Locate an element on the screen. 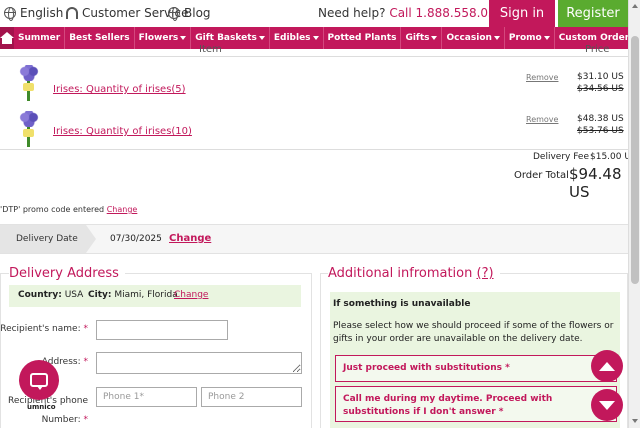 Image resolution: width=640 pixels, height=428 pixels. delivery-date-change-link: Change is located at coordinates (190, 238).